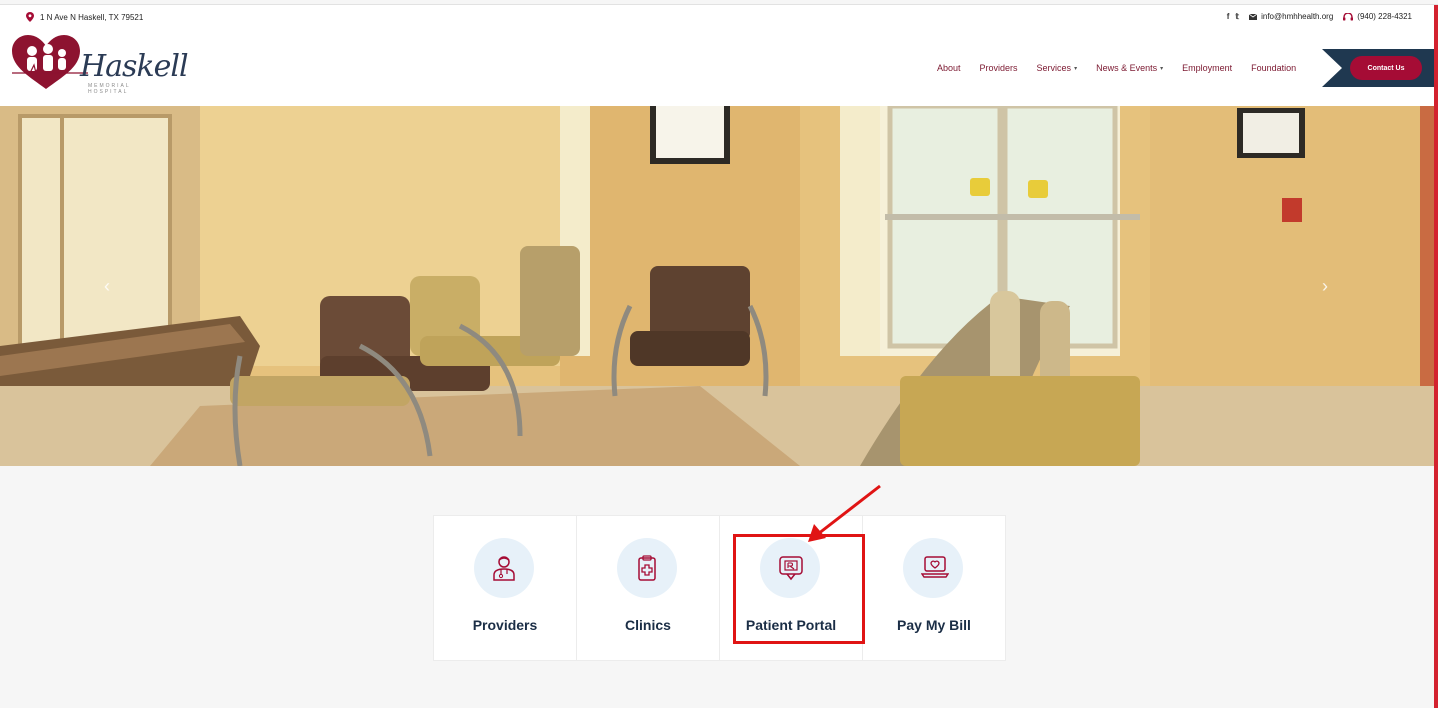 This screenshot has width=1438, height=708. I want to click on quick-link-label: Providers, so click(505, 625).